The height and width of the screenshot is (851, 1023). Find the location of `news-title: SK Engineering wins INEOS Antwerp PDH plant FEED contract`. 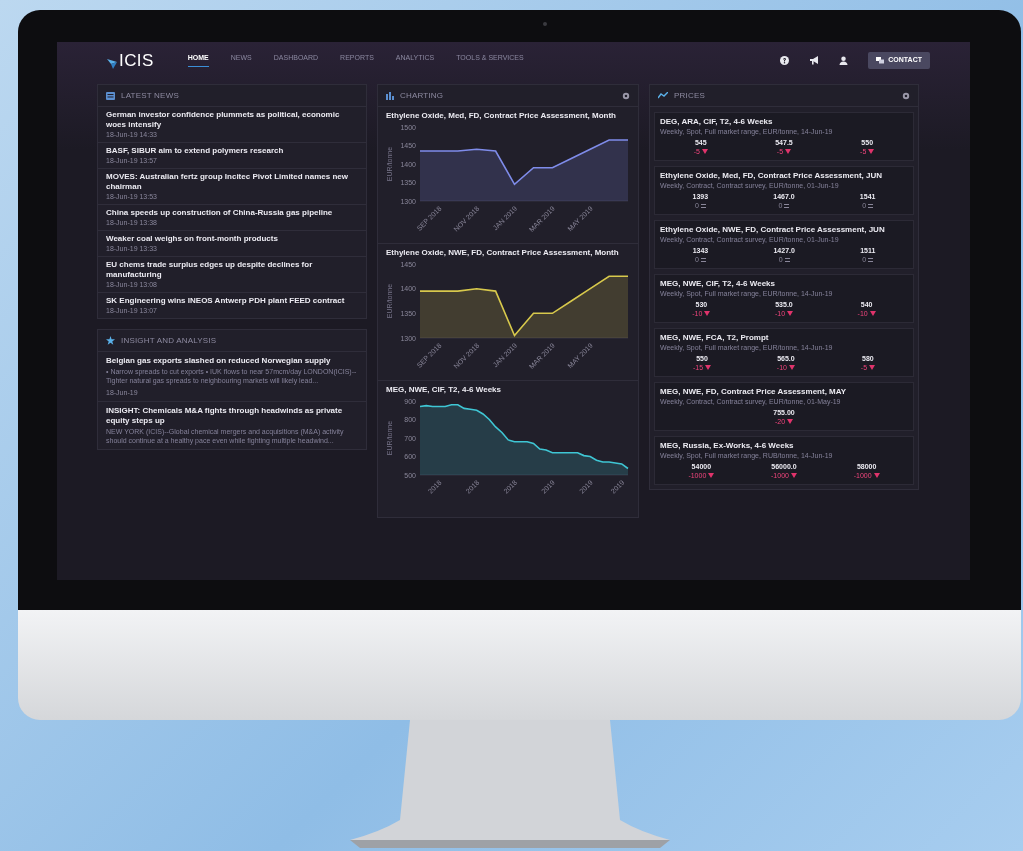

news-title: SK Engineering wins INEOS Antwerp PDH plant FEED contract is located at coordinates (226, 301).